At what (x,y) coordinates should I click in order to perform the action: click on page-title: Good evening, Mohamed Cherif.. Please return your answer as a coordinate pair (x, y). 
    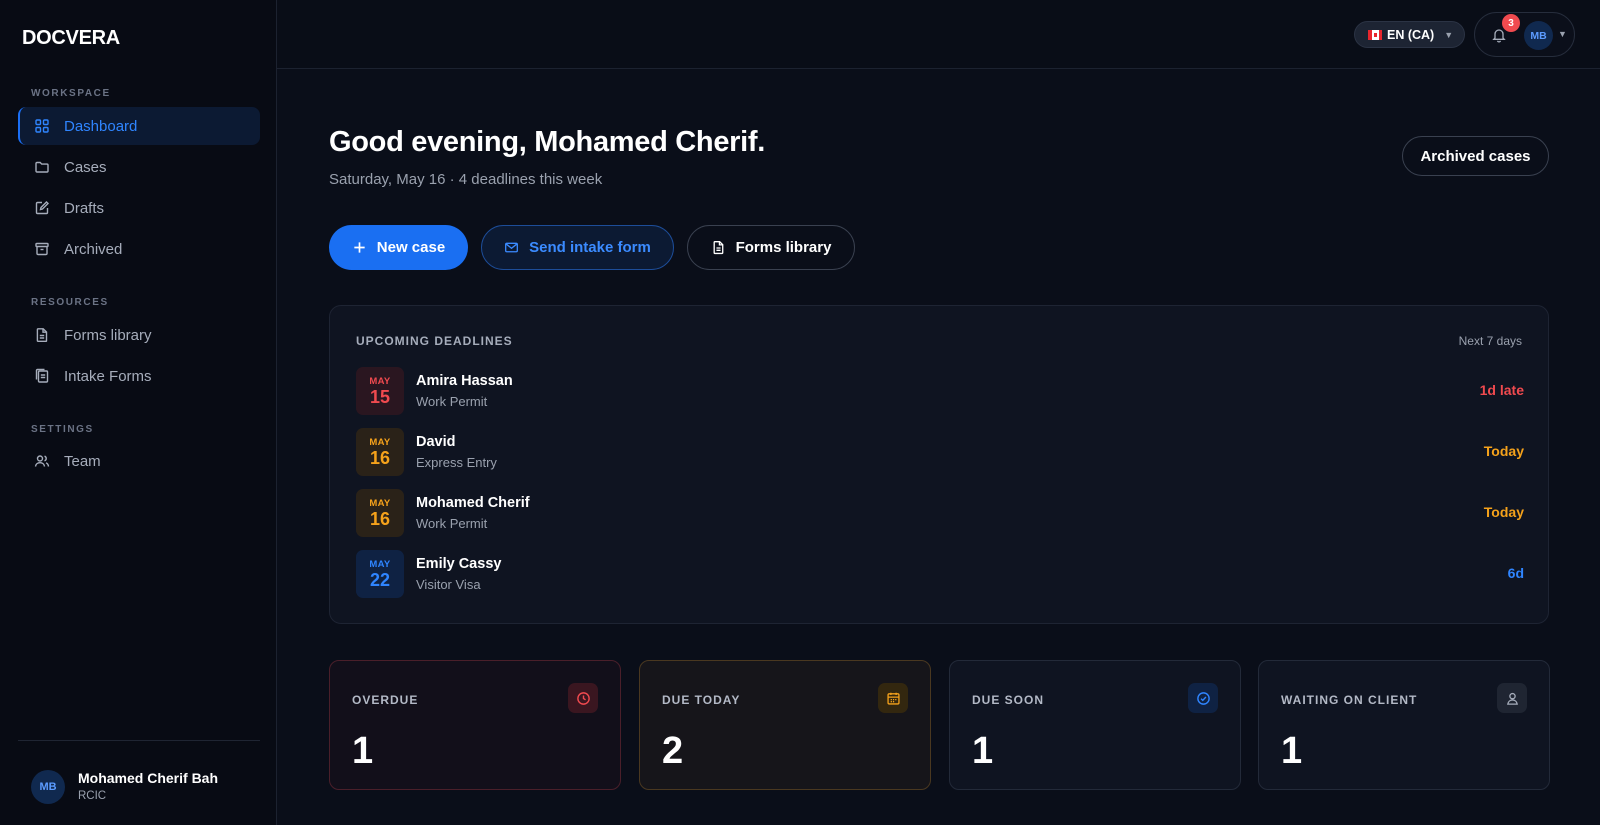
    Looking at the image, I should click on (547, 142).